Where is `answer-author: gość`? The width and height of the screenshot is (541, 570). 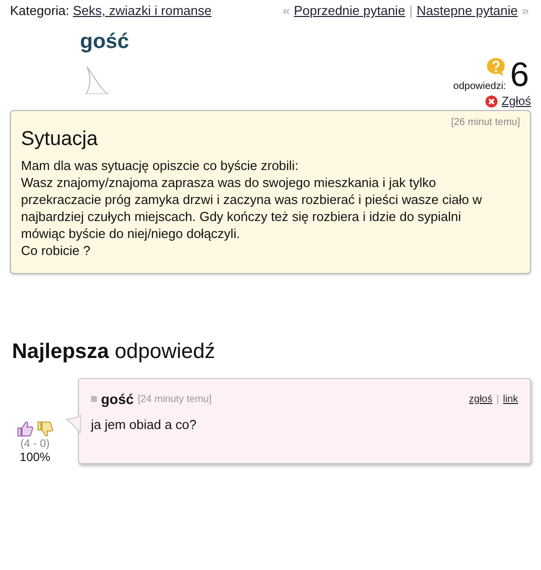
answer-author: gość is located at coordinates (117, 399).